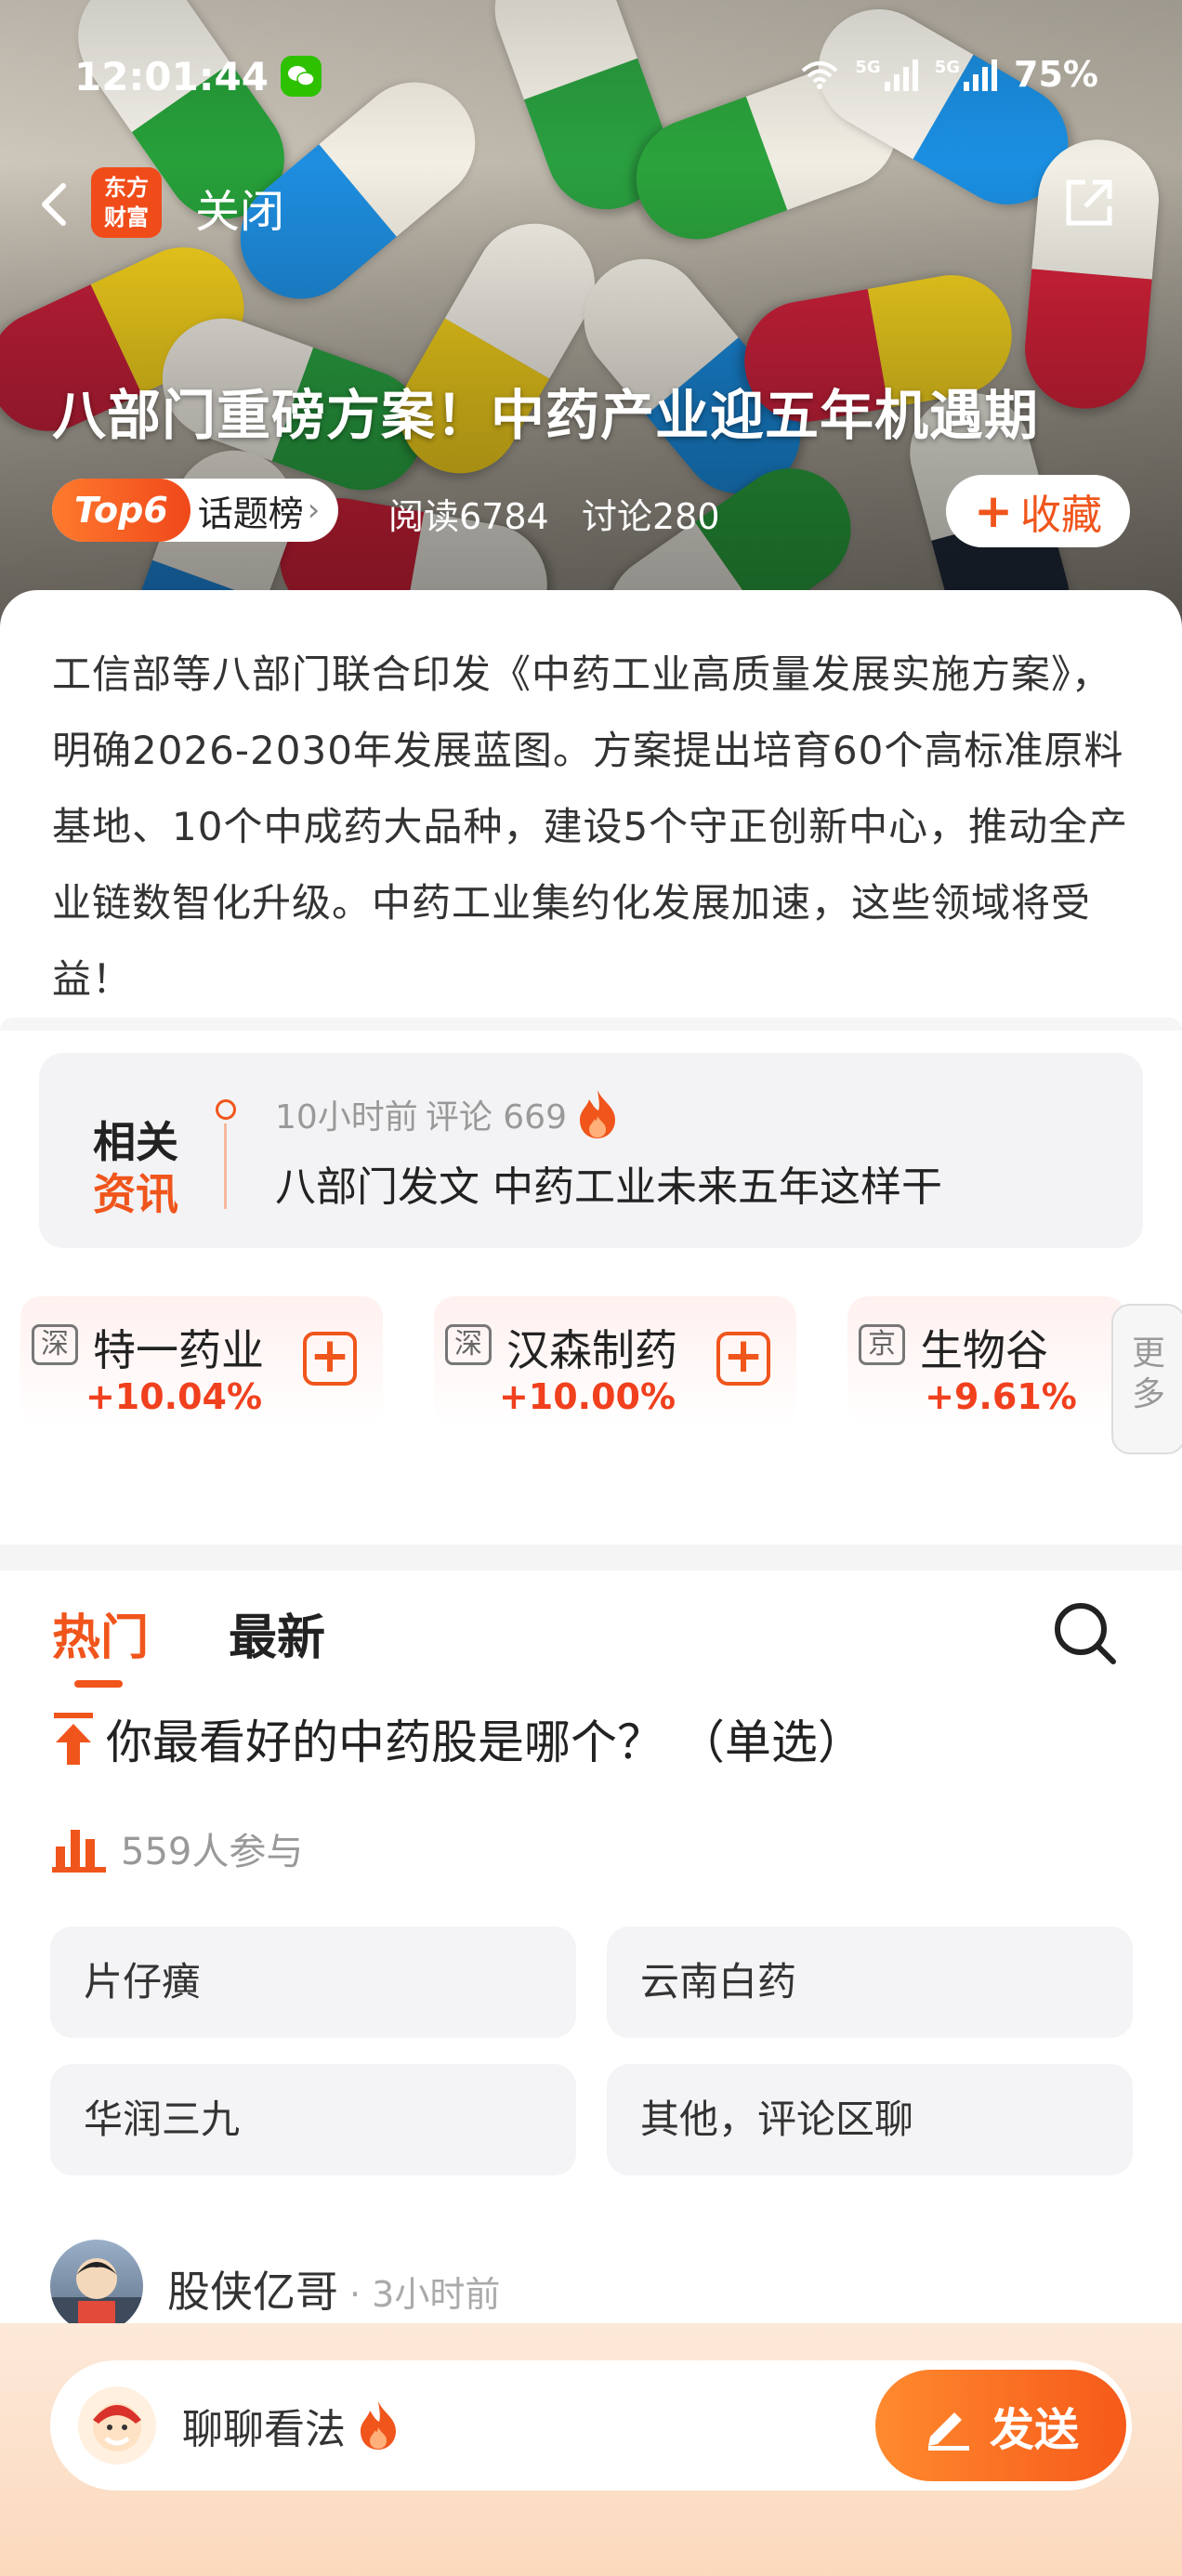  Describe the element at coordinates (882, 1344) in the screenshot. I see `exchange-badge: 京` at that location.